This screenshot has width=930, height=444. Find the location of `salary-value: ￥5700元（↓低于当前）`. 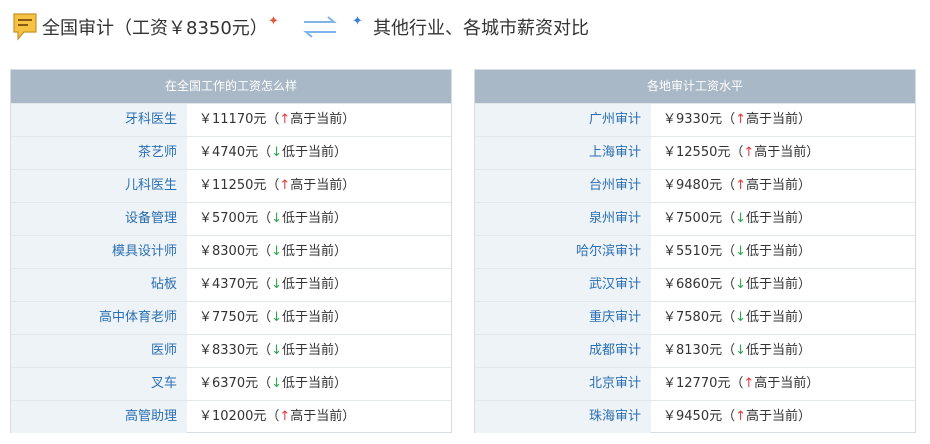

salary-value: ￥5700元（↓低于当前） is located at coordinates (273, 218).